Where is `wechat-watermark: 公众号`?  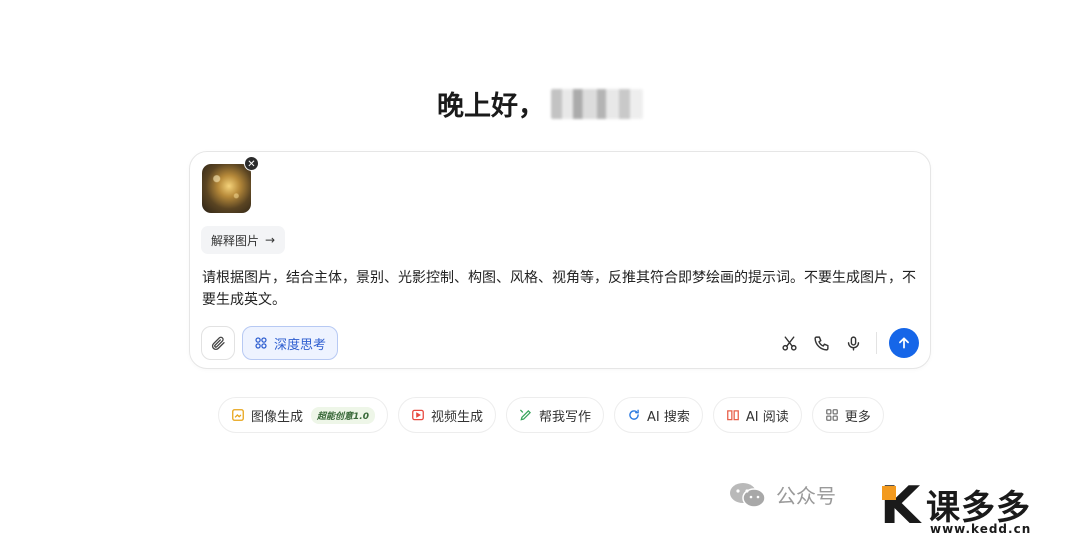 wechat-watermark: 公众号 is located at coordinates (782, 494).